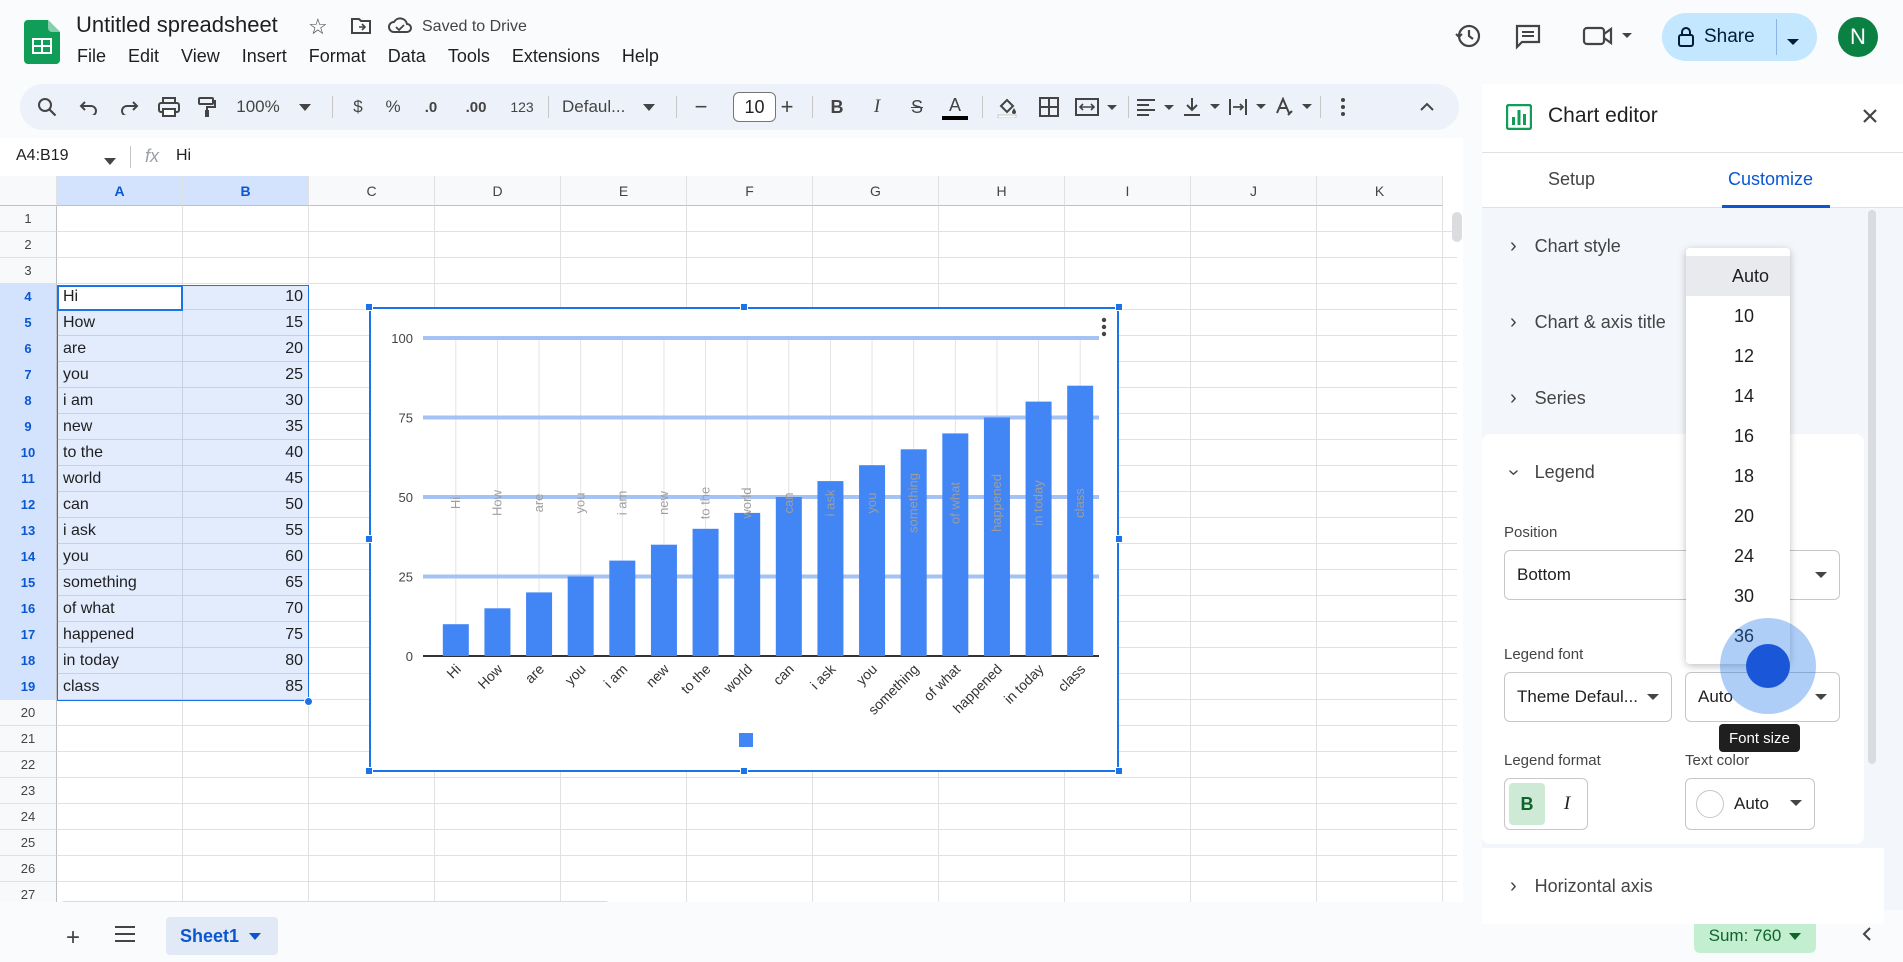  What do you see at coordinates (837, 107) in the screenshot?
I see `bold-button: B` at bounding box center [837, 107].